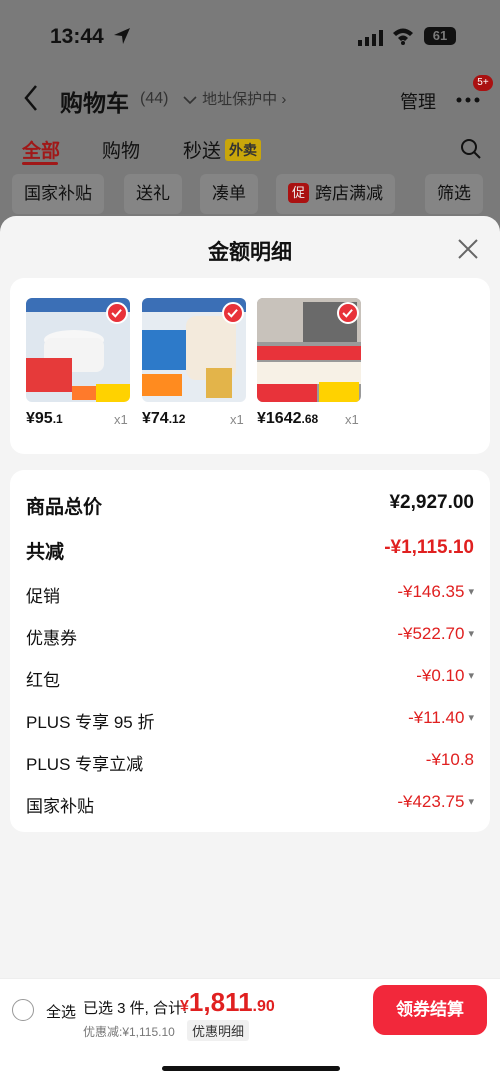  Describe the element at coordinates (229, 194) in the screenshot. I see `chip-add-on: 凑单` at that location.